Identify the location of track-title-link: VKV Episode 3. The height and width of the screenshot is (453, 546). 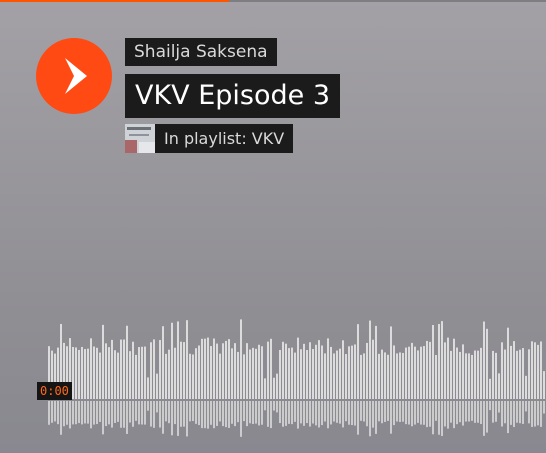
(233, 96).